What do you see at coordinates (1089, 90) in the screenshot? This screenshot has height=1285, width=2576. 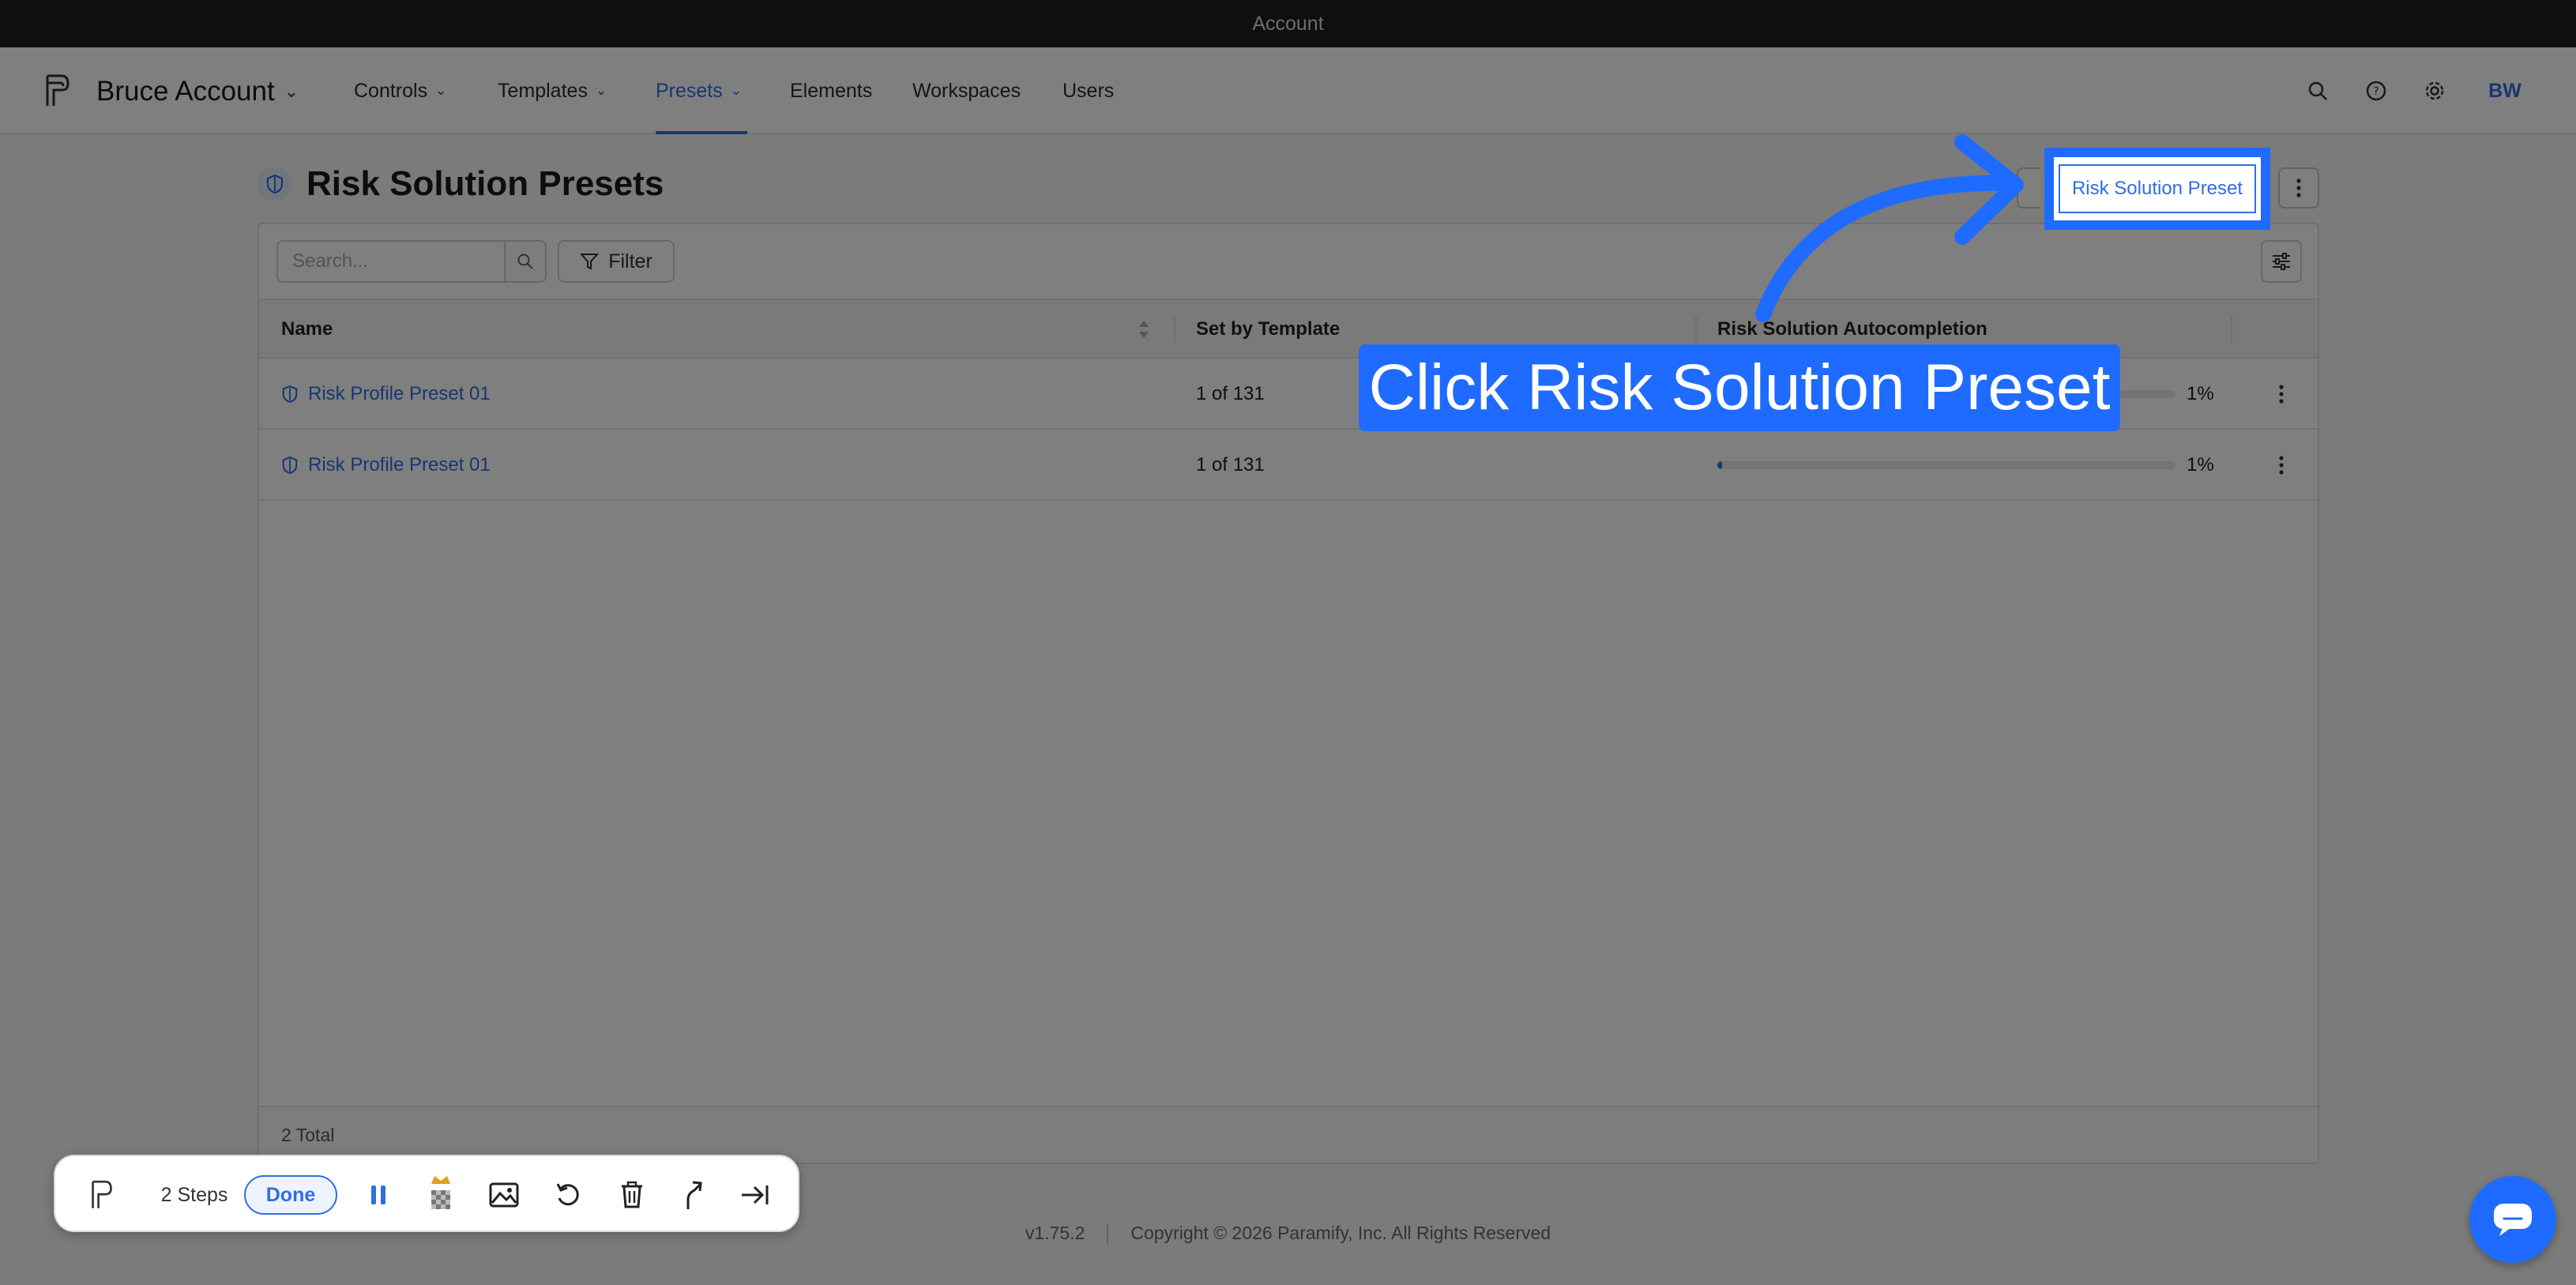 I see `tab-label: Users` at bounding box center [1089, 90].